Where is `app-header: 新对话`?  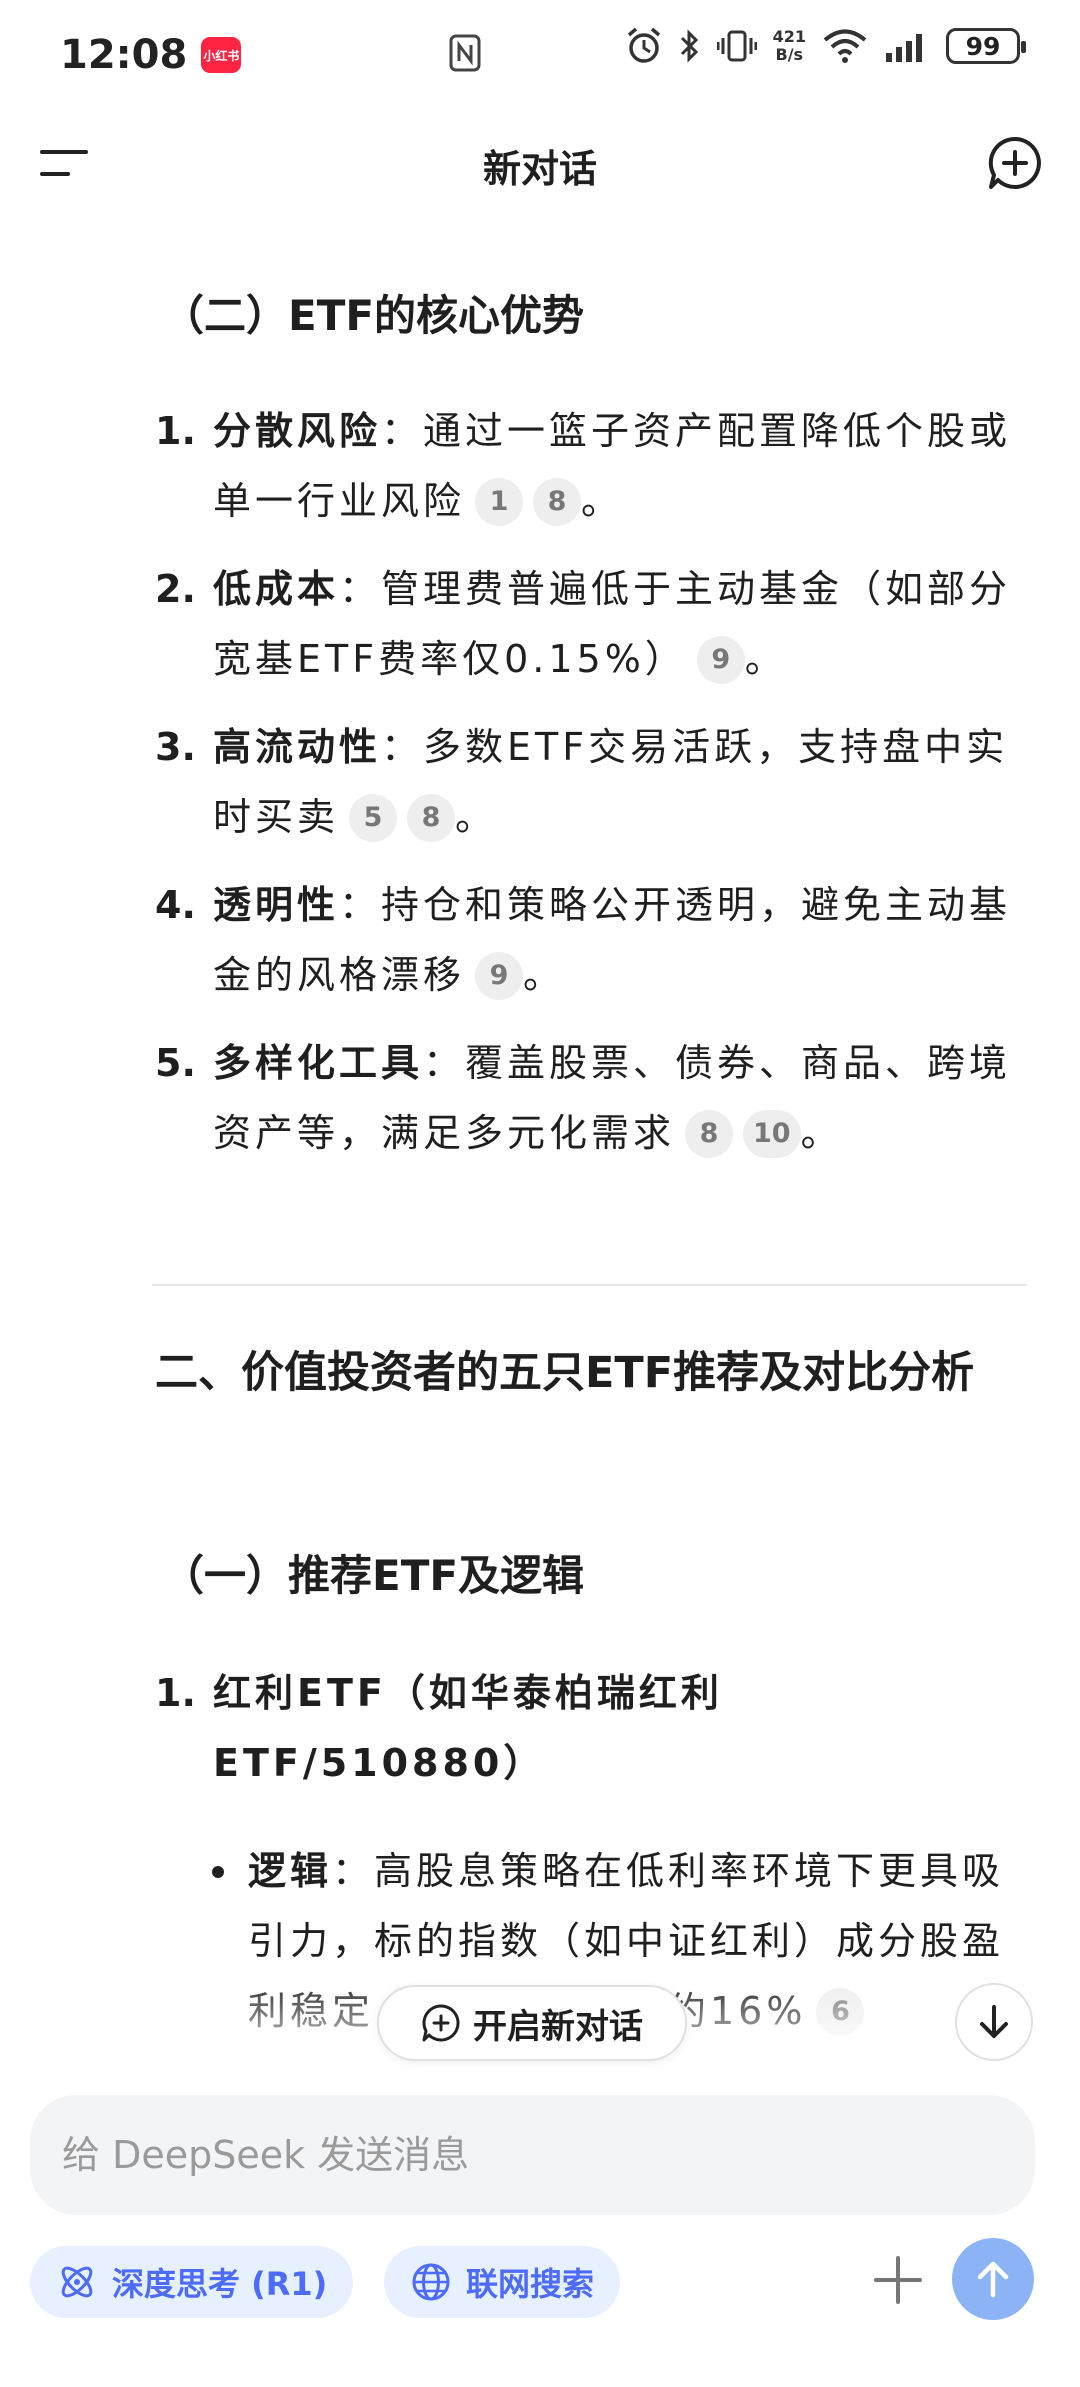
app-header: 新对话 is located at coordinates (540, 163).